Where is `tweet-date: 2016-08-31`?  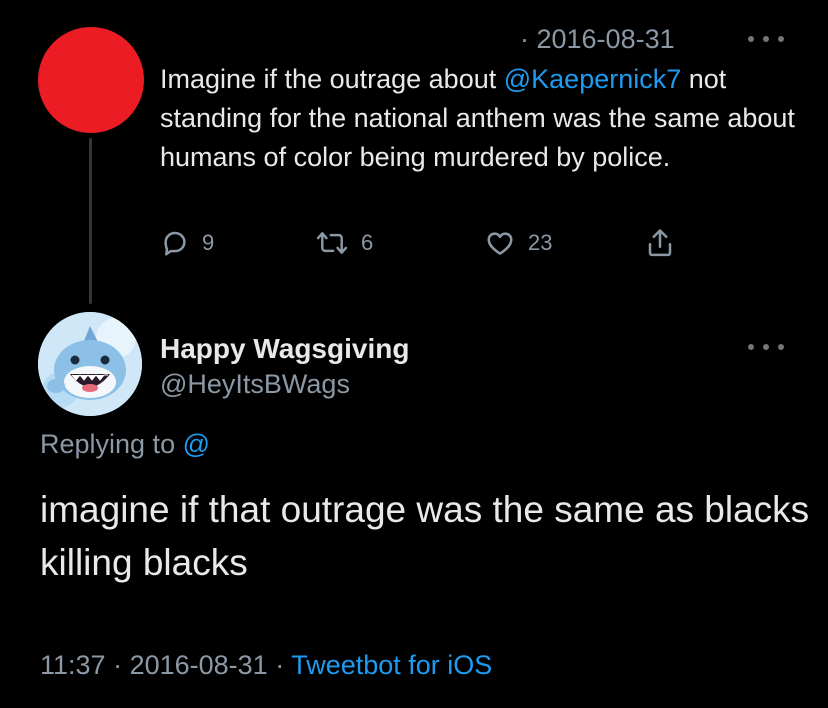
tweet-date: 2016-08-31 is located at coordinates (198, 665).